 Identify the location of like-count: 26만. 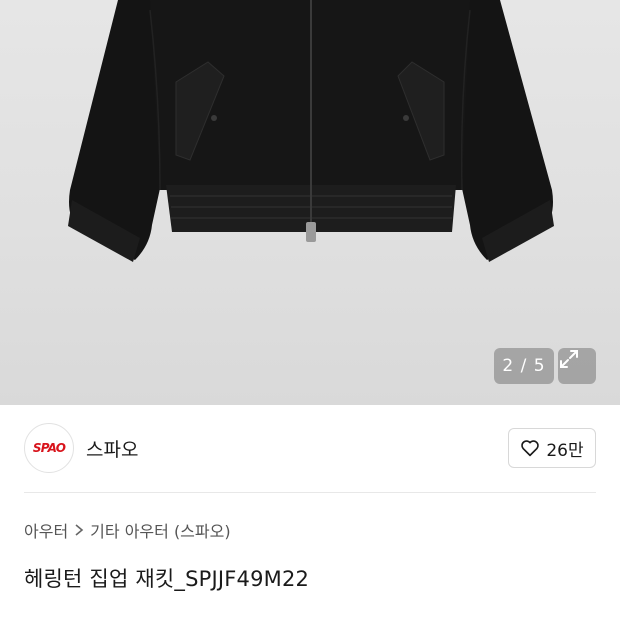
(565, 450).